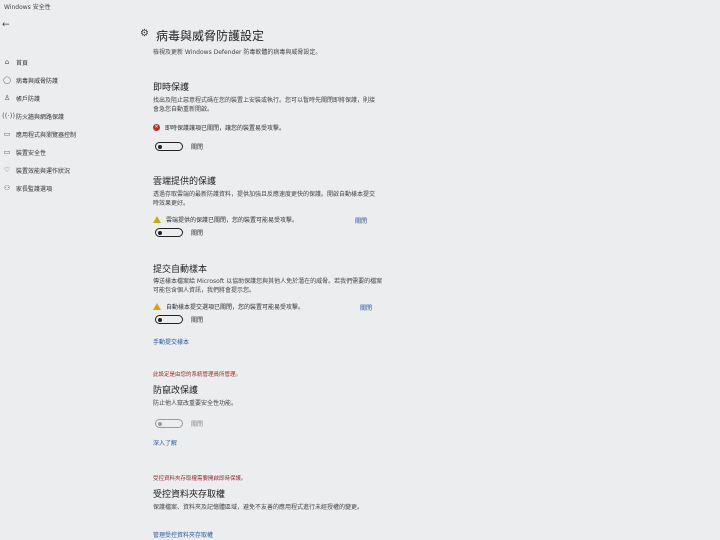 The image size is (720, 540). I want to click on realtime-warning: ✕ 即時保護讓項已關閉，讓您的裝置易受攻擊。, so click(219, 127).